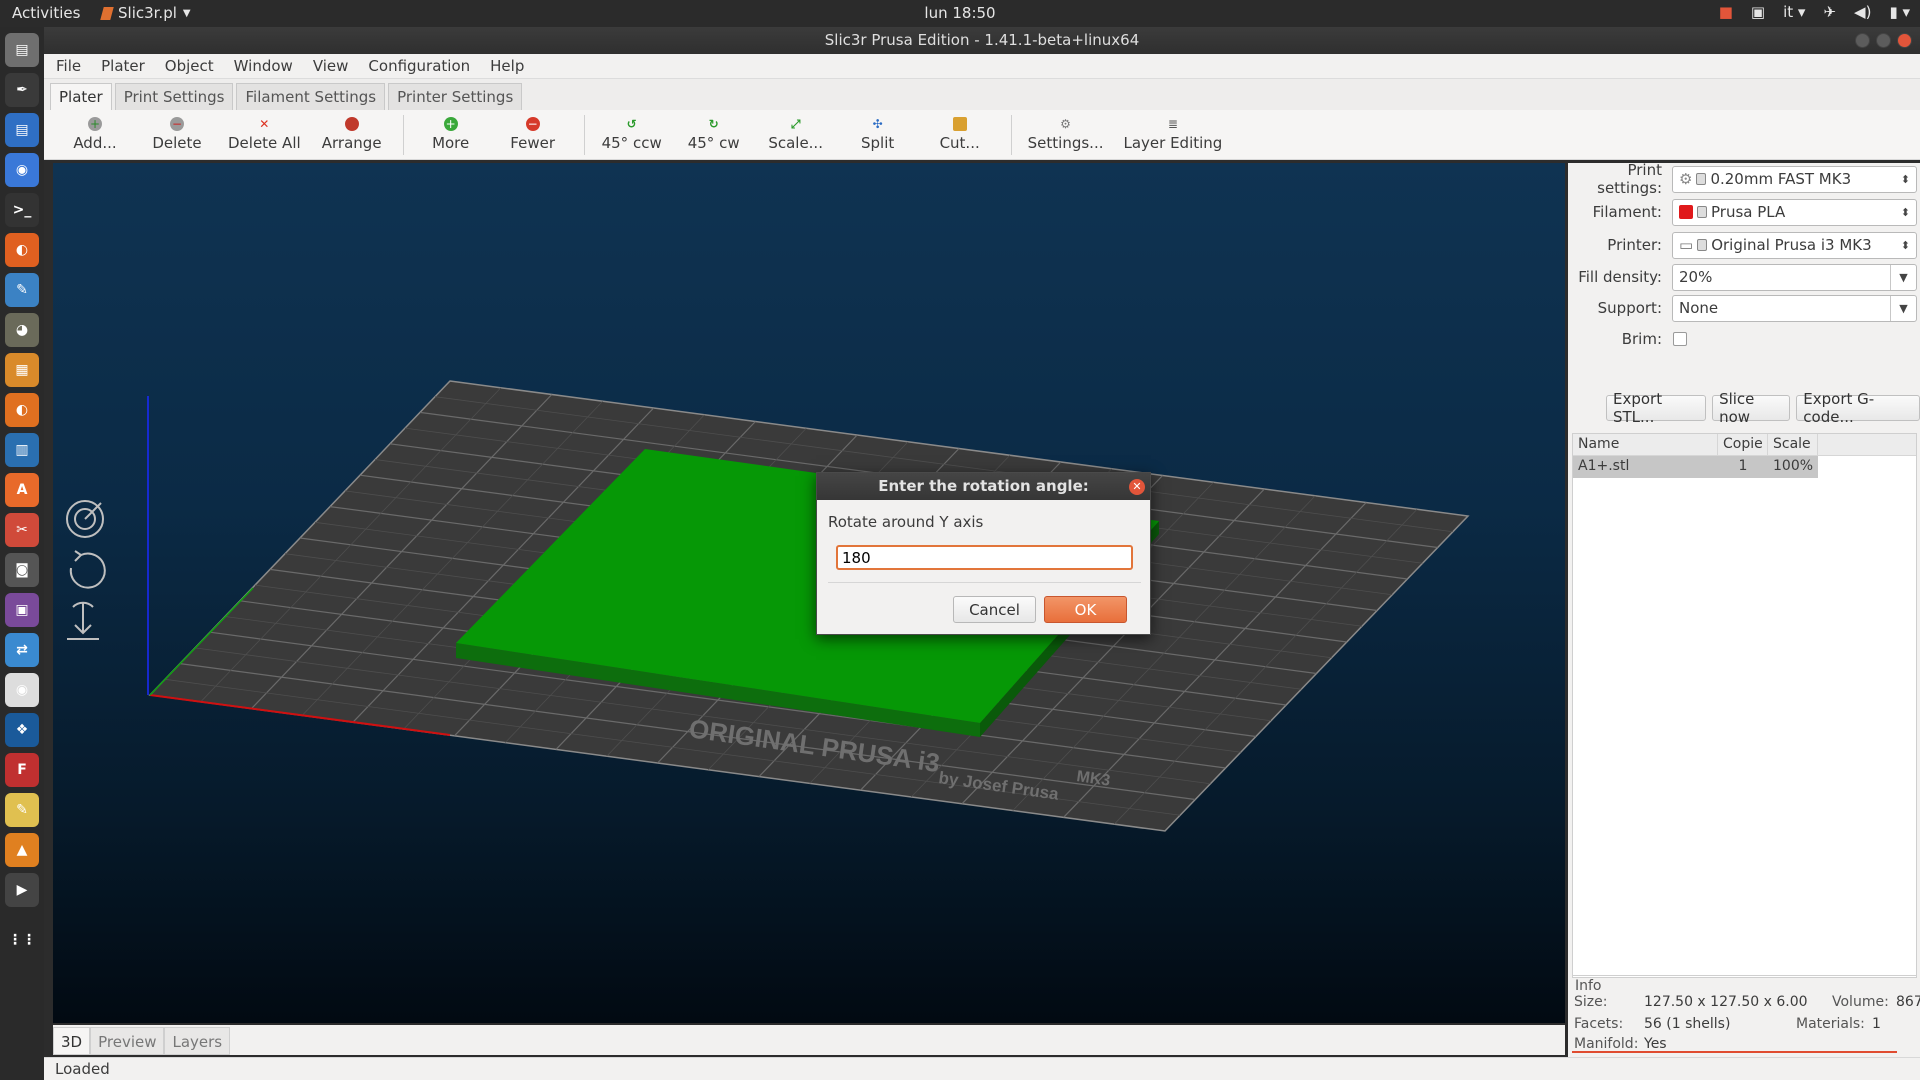  What do you see at coordinates (22, 890) in the screenshot?
I see `clapper-icon: ▶` at bounding box center [22, 890].